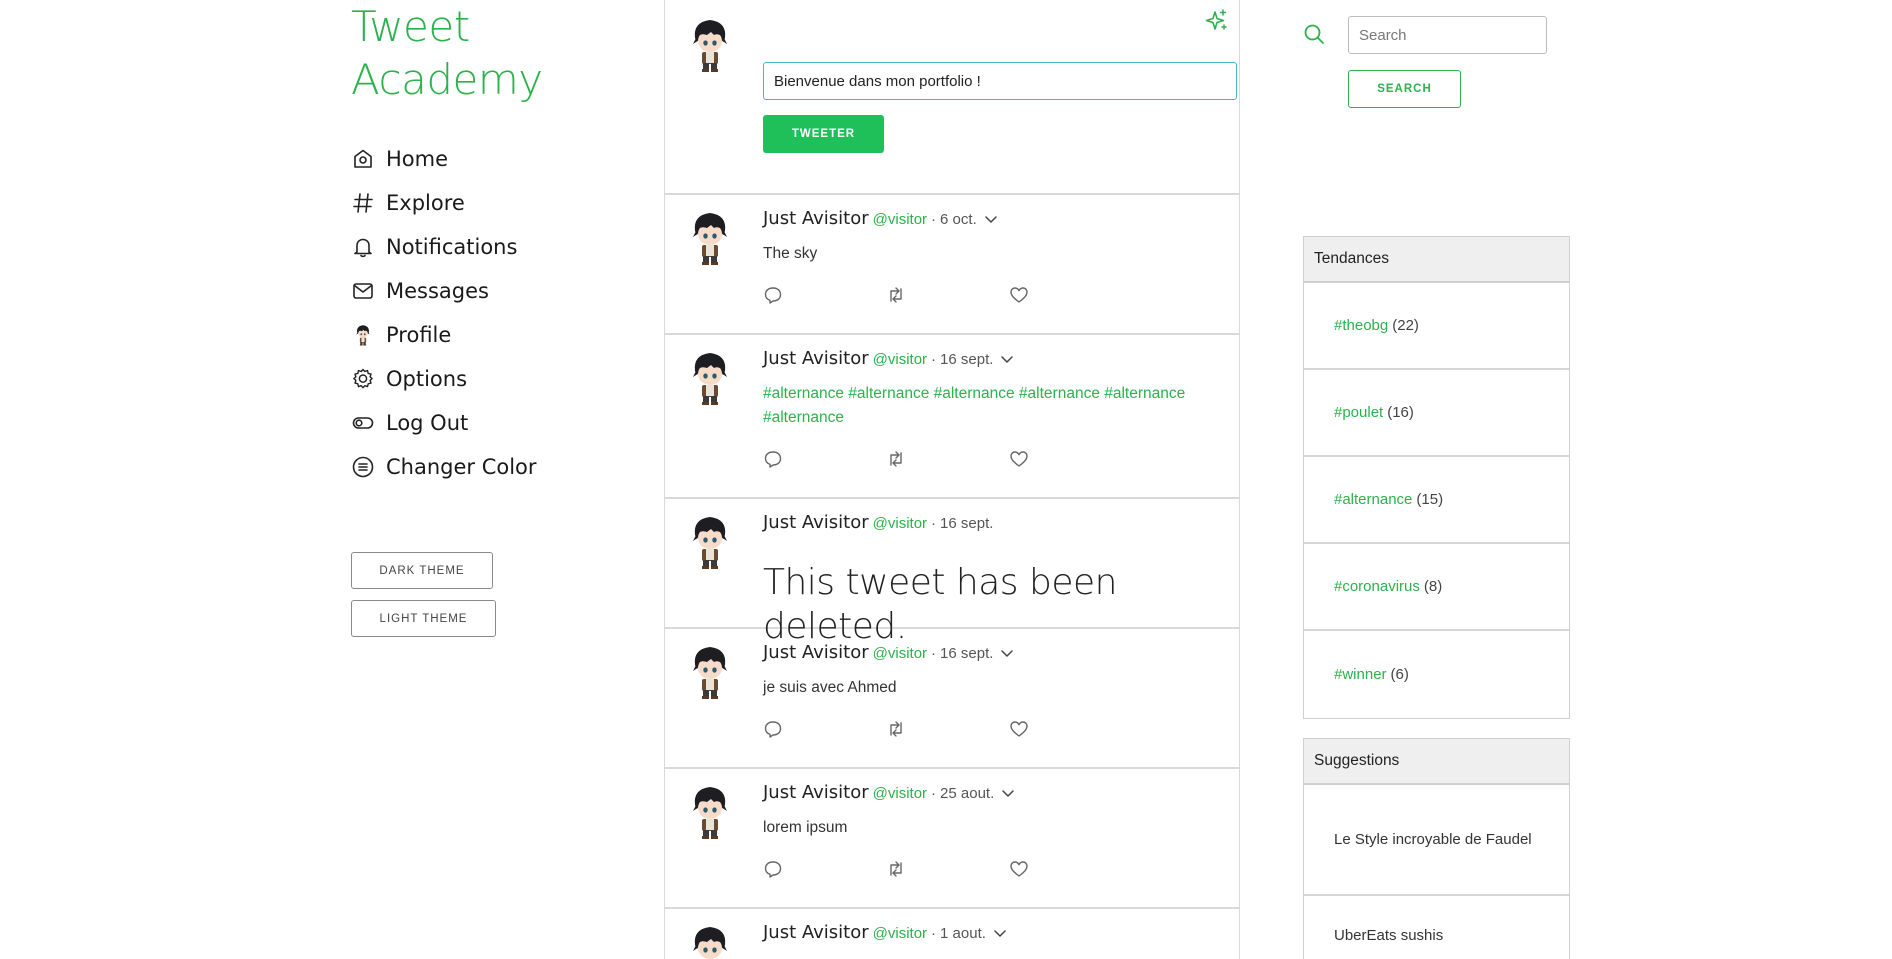 The height and width of the screenshot is (959, 1892). What do you see at coordinates (423, 618) in the screenshot?
I see `light-theme-button: LIGHT THEME` at bounding box center [423, 618].